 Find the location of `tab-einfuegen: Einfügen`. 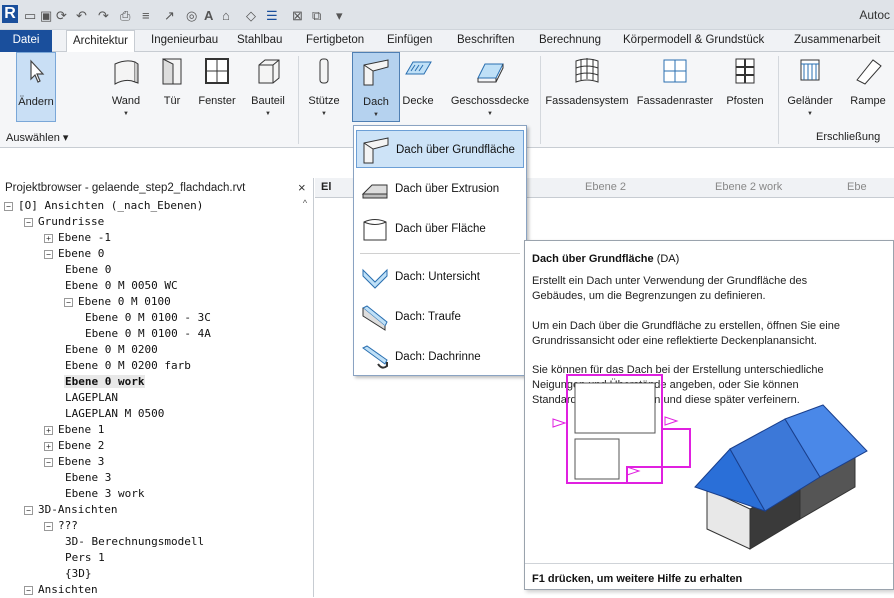

tab-einfuegen: Einfügen is located at coordinates (409, 41).